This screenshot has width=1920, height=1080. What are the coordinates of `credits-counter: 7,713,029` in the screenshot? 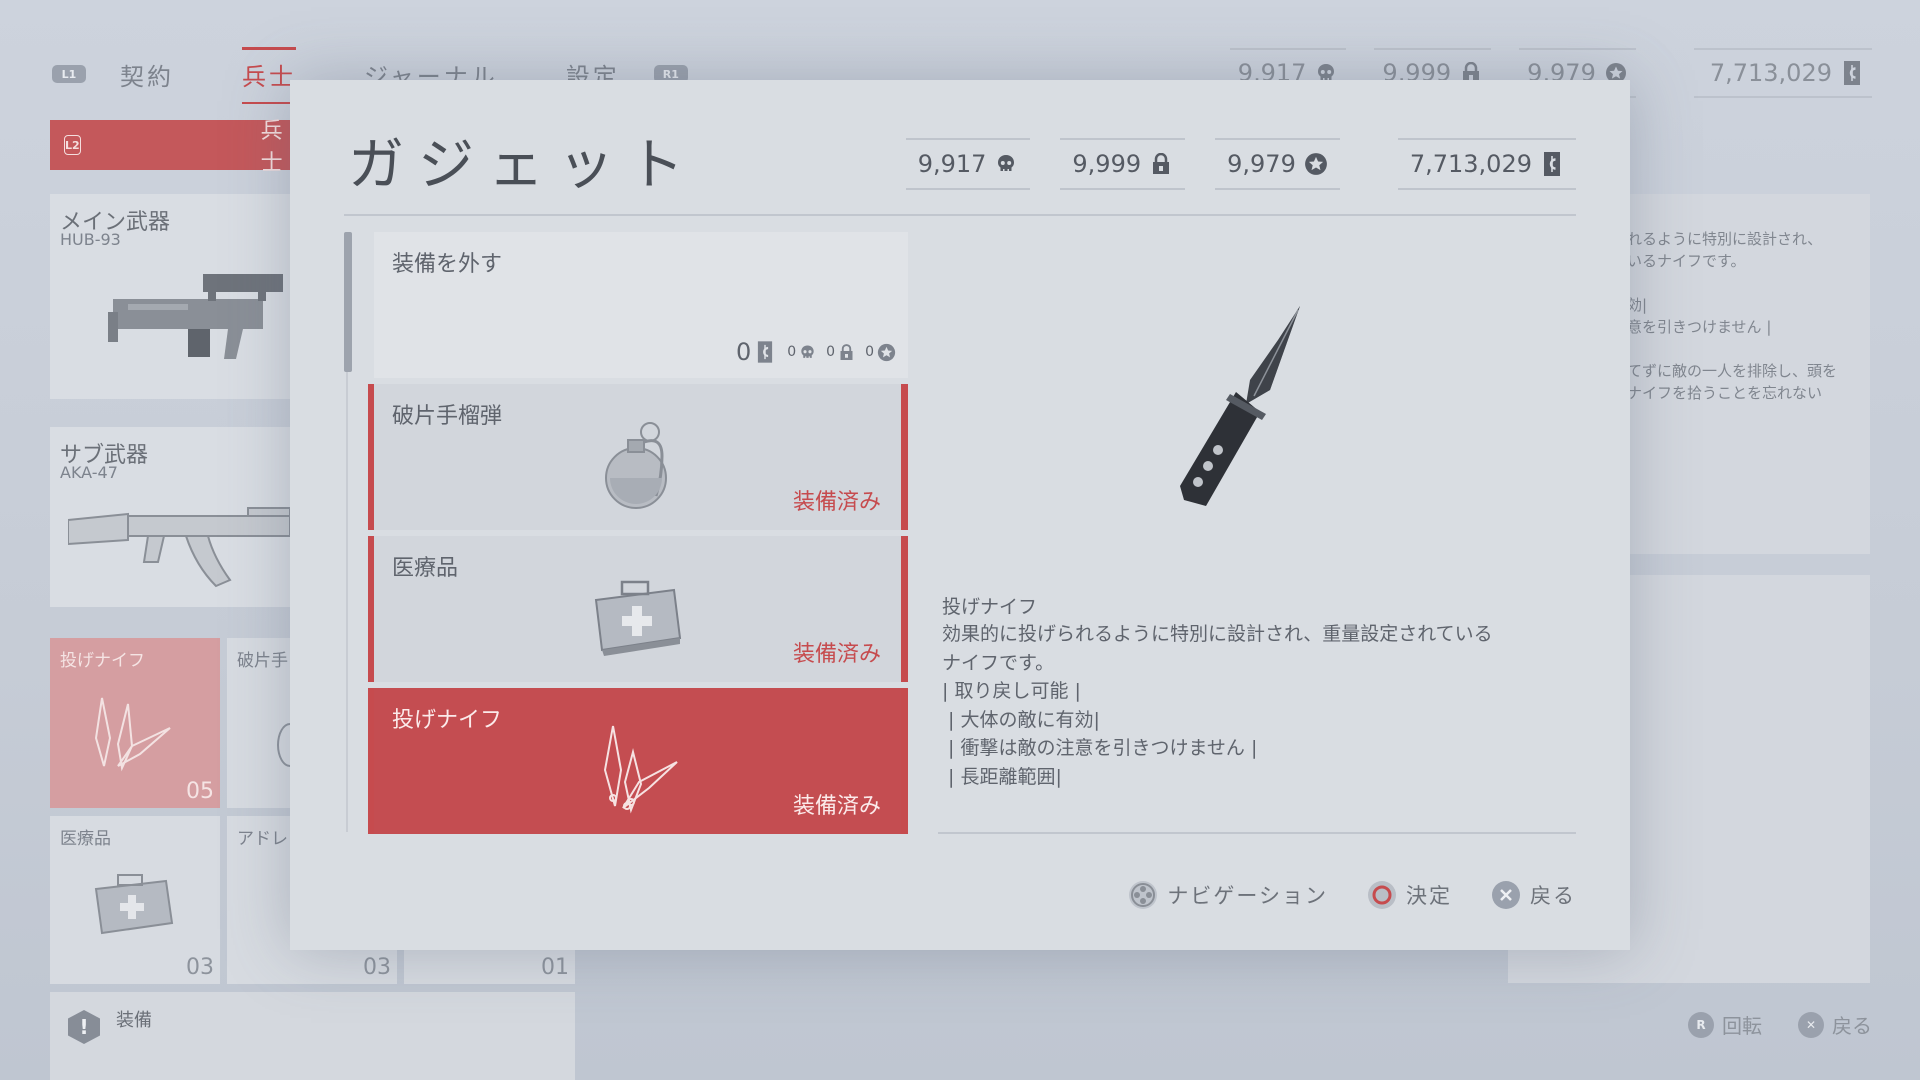 It's located at (1486, 164).